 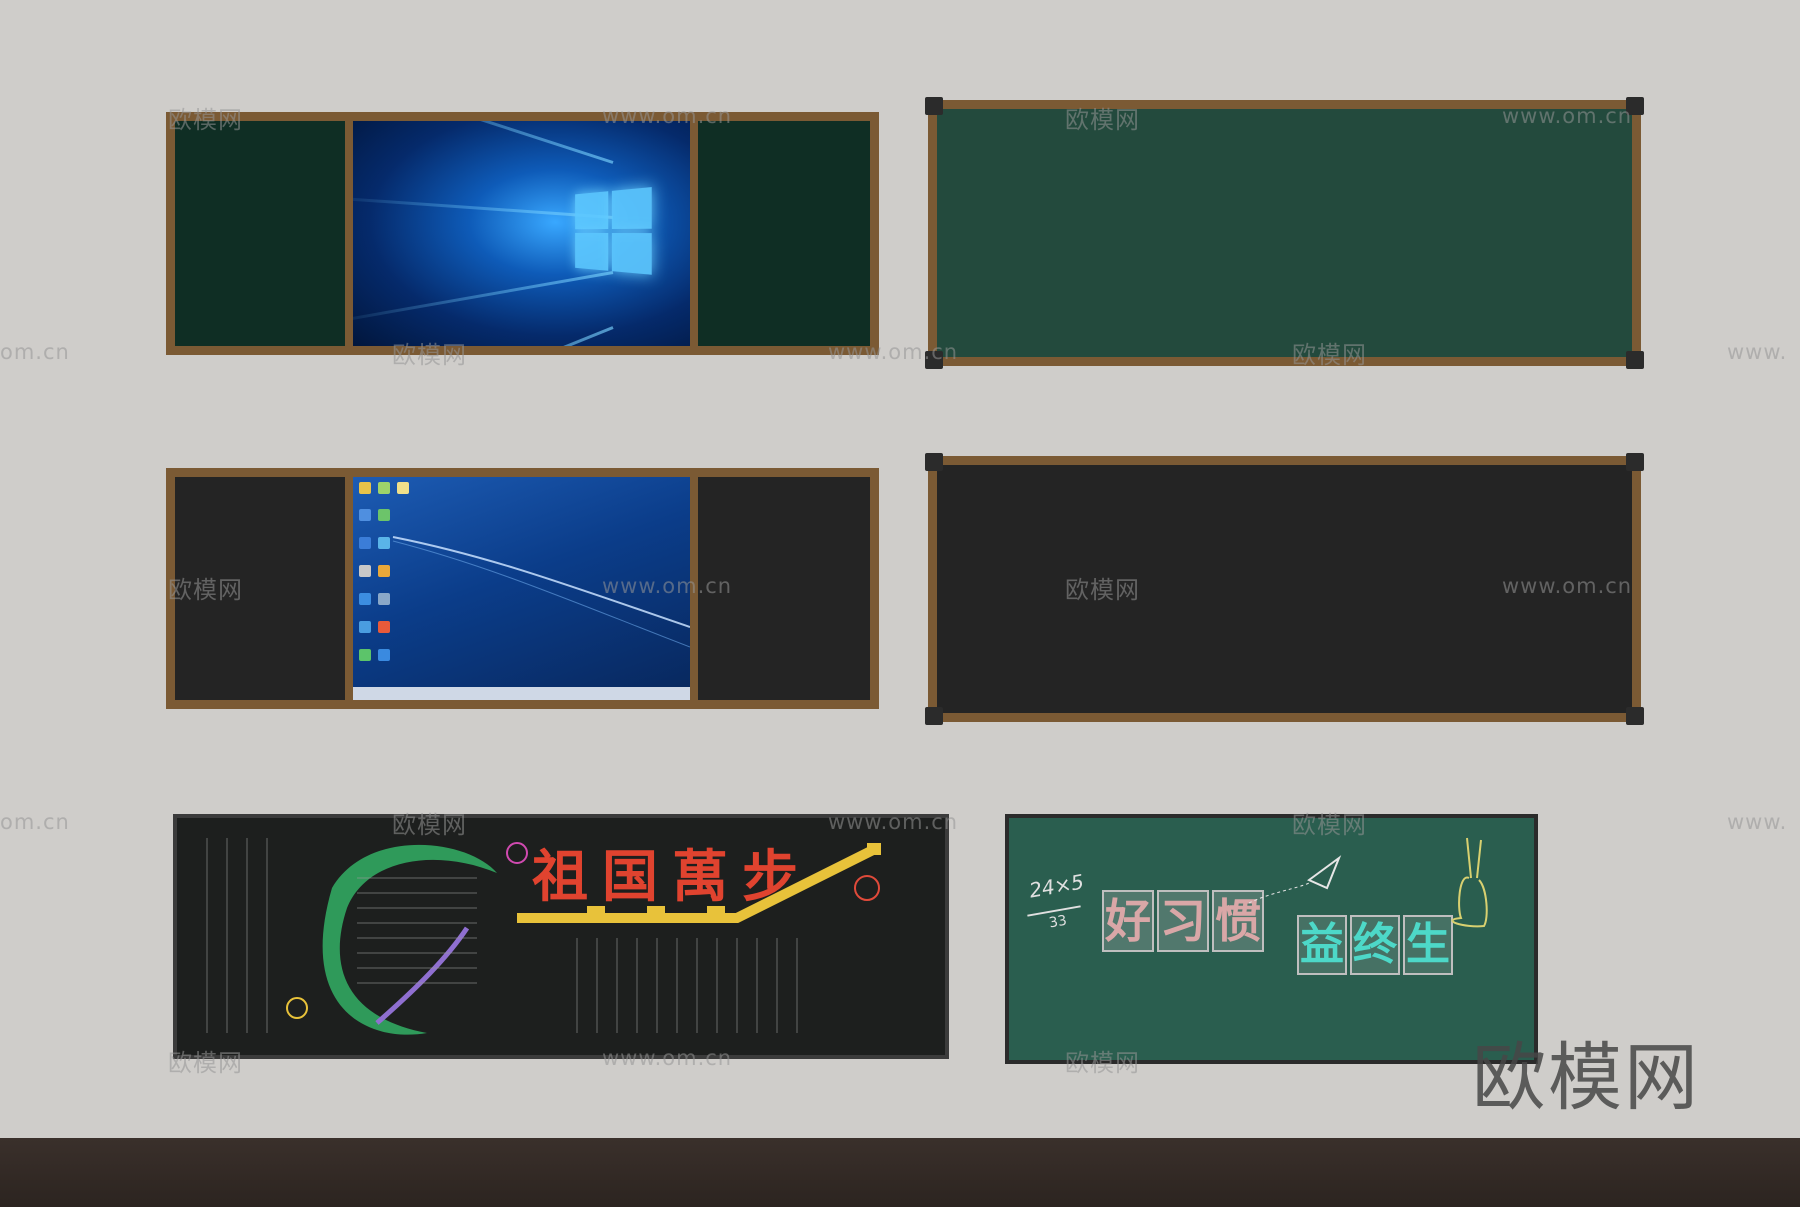 What do you see at coordinates (1058, 922) in the screenshot?
I see `formula-bottom: 33` at bounding box center [1058, 922].